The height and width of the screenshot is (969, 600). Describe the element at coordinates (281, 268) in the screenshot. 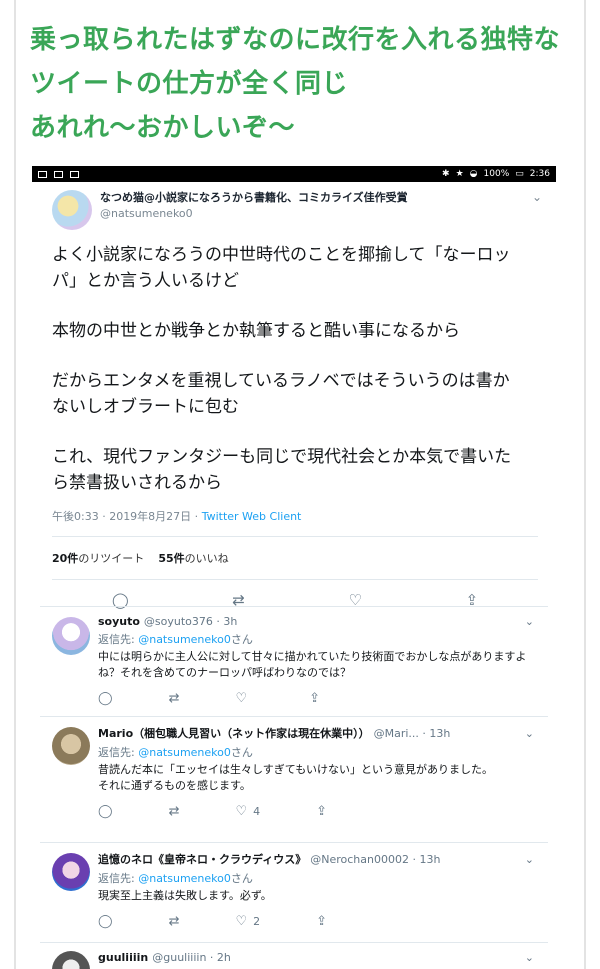

I see `tweet-paragraph: よく小説家になろうの中世時代のことを揶揄して「なーロッパ」とか言う人いるけど` at that location.